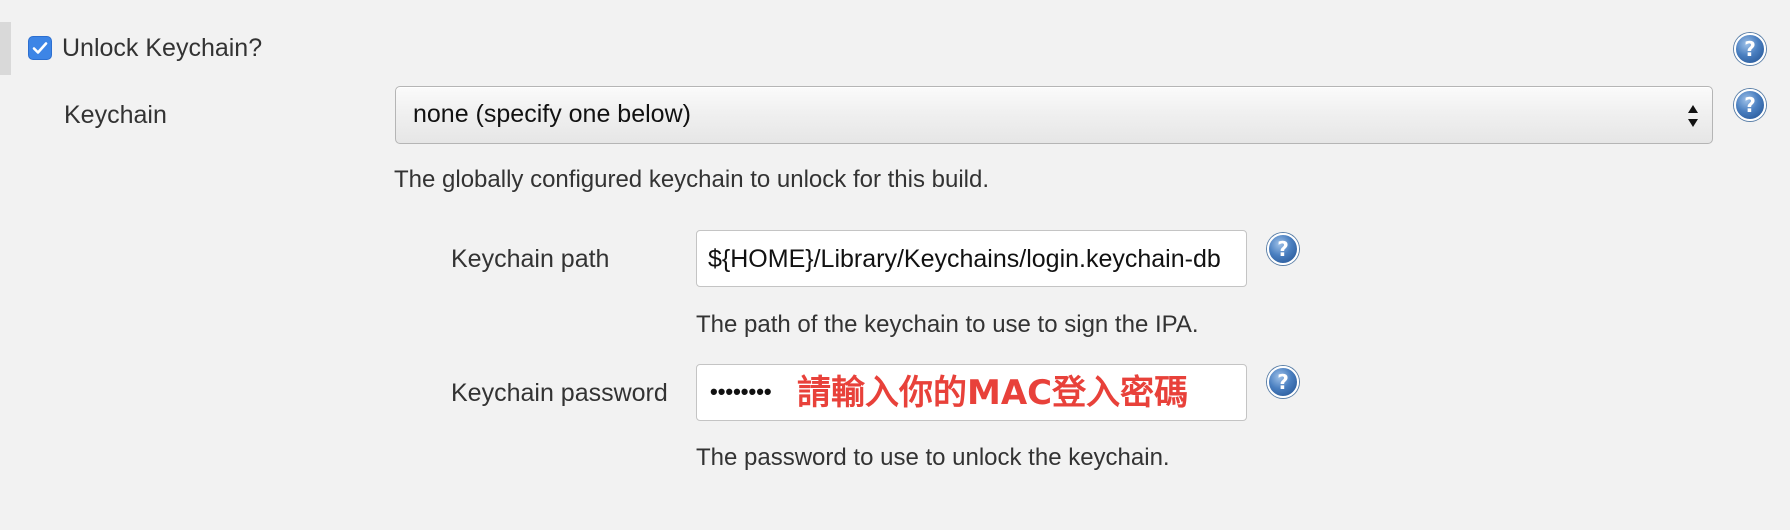 The width and height of the screenshot is (1790, 530). I want to click on keychain-password-masked-value: ••••••••, so click(741, 391).